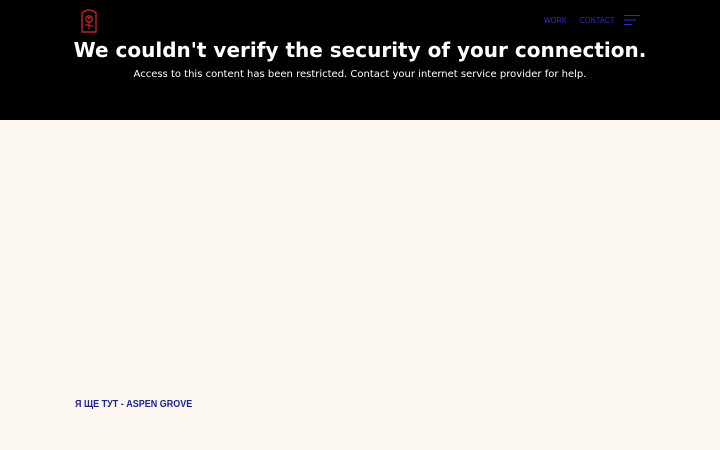  I want to click on top-nav: WORK CONTACT, so click(590, 20).